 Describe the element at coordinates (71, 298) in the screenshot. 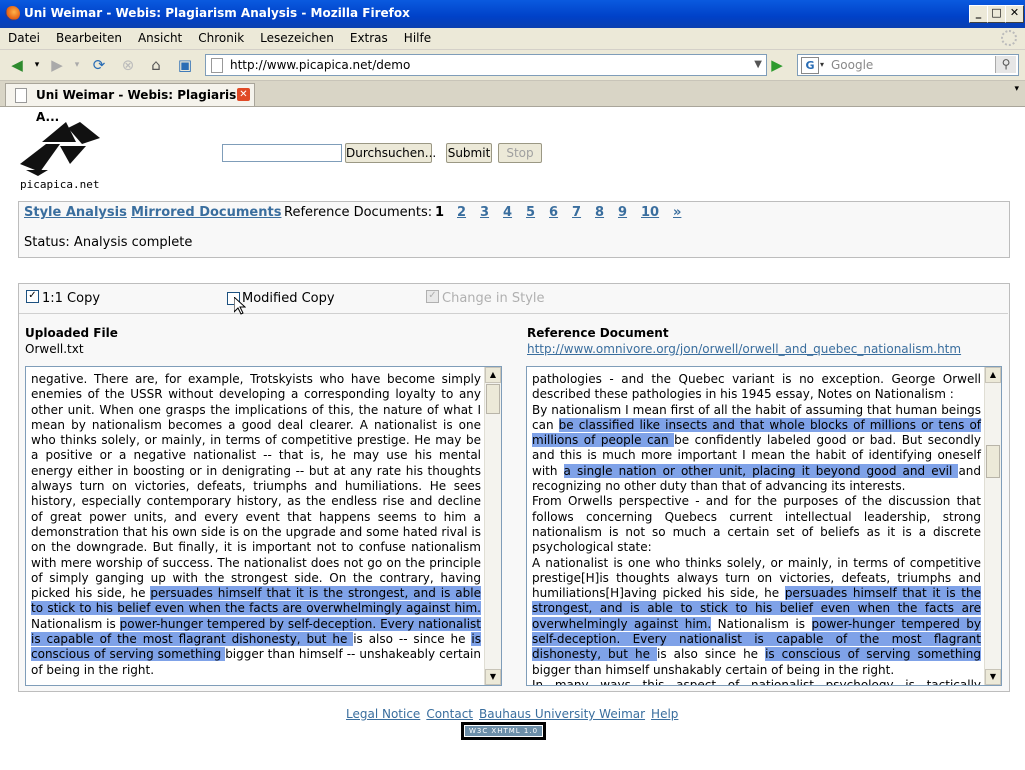

I see `one-to-one-label: 1:1 Copy` at that location.